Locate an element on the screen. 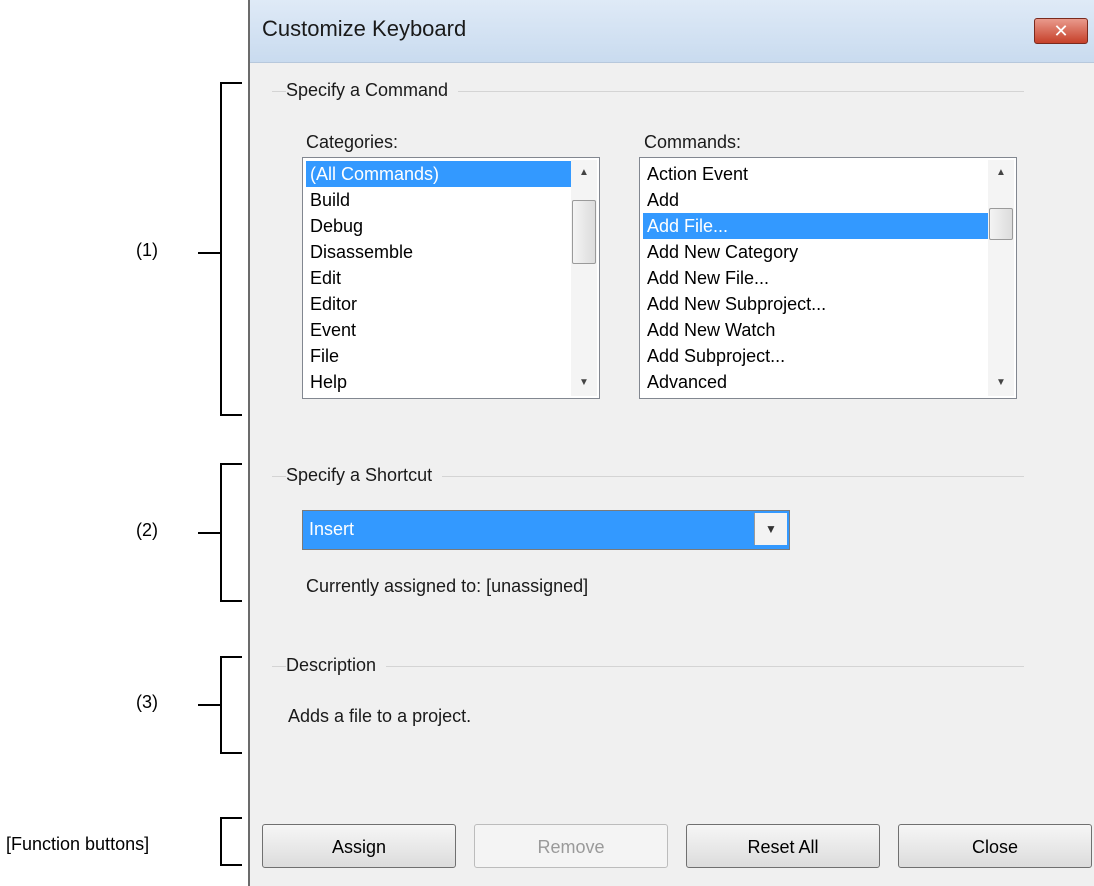  category-list-item: Edit is located at coordinates (438, 278).